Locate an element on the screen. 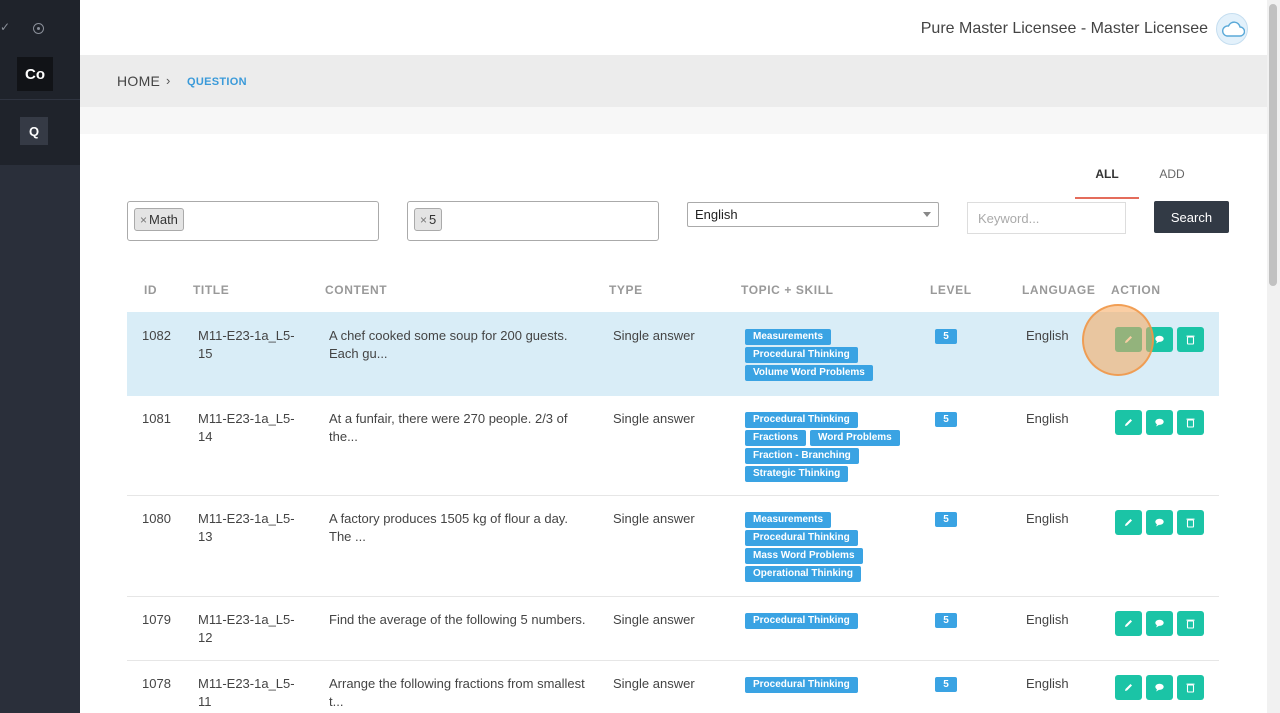 This screenshot has width=1280, height=713. breadcrumb-home: HOME is located at coordinates (138, 81).